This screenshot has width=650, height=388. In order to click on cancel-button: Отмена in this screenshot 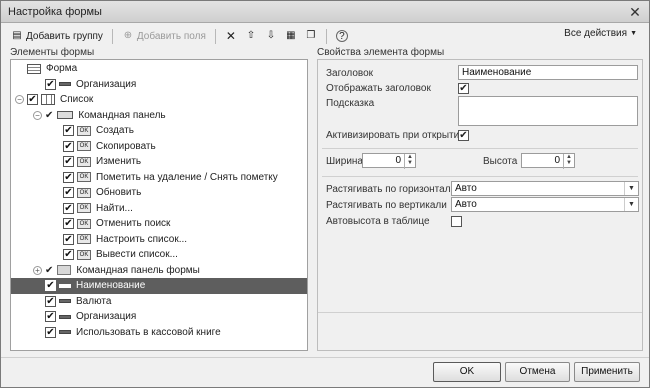, I will do `click(537, 372)`.